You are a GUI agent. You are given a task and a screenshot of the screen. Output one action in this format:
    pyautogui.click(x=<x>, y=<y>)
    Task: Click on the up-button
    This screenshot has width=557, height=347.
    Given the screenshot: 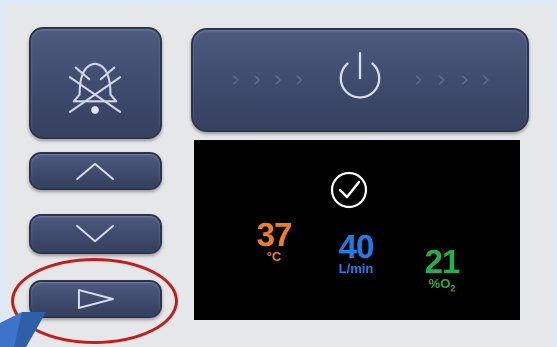 What is the action you would take?
    pyautogui.click(x=95, y=171)
    